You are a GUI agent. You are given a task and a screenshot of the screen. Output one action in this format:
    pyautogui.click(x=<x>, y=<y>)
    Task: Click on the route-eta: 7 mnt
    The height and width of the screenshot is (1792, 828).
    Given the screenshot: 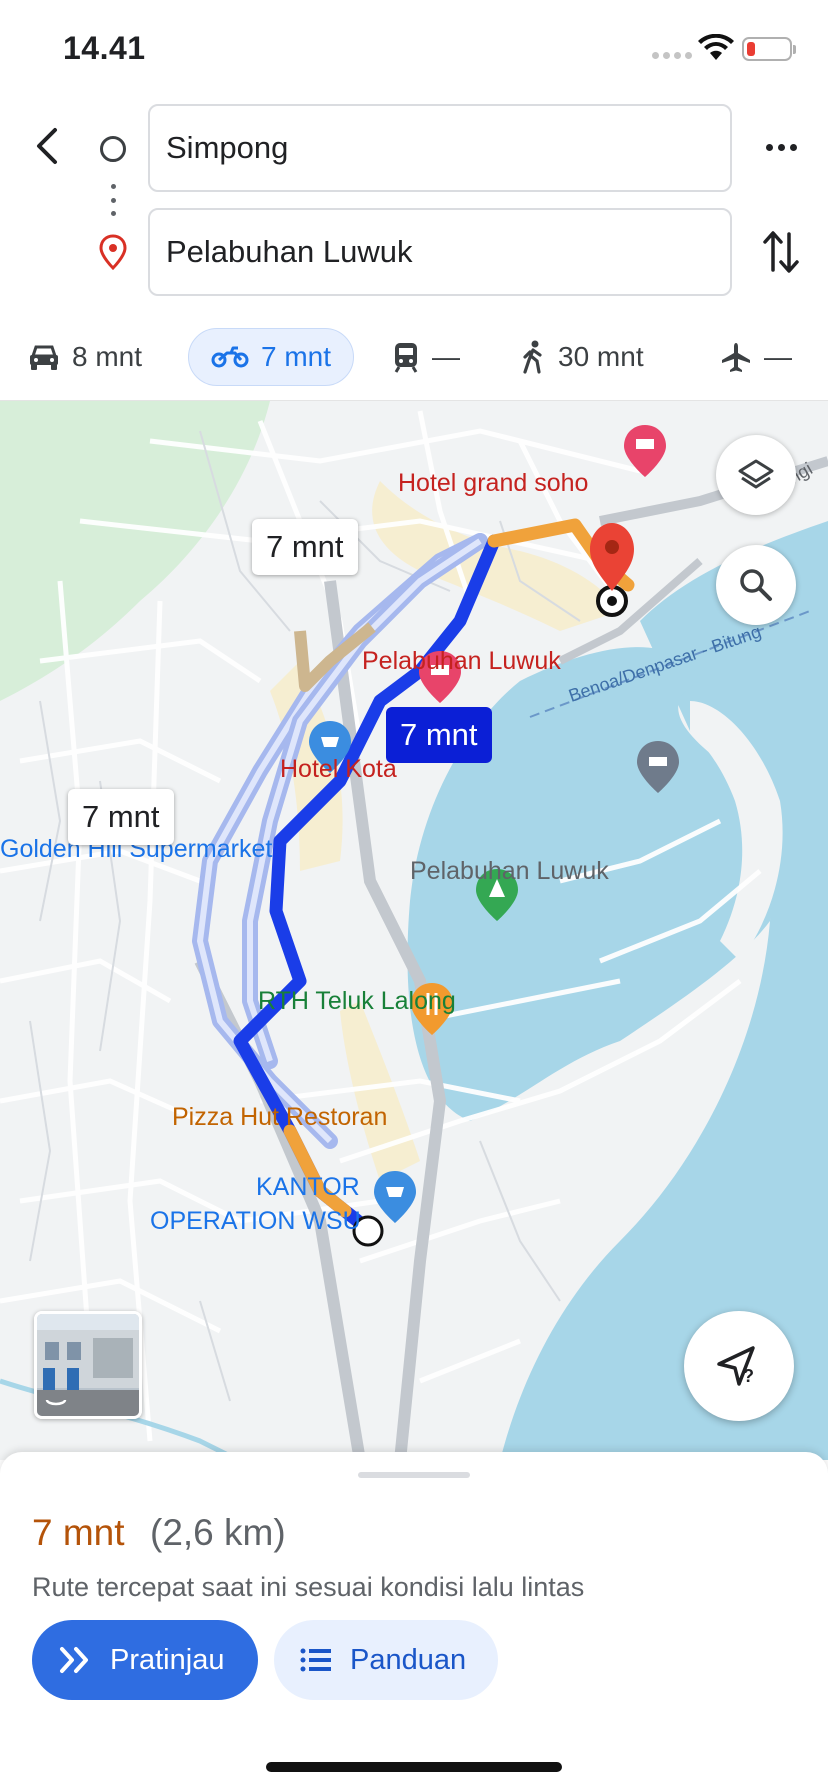 What is the action you would take?
    pyautogui.click(x=78, y=1532)
    